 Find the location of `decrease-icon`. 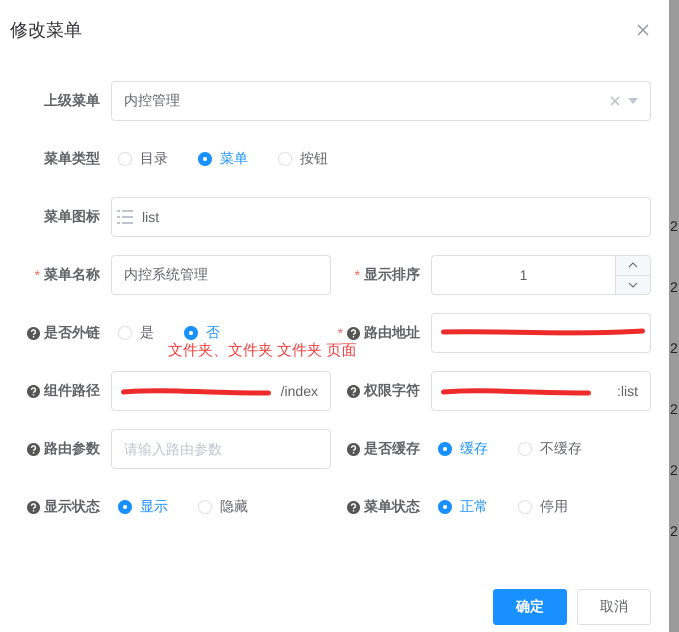

decrease-icon is located at coordinates (633, 285).